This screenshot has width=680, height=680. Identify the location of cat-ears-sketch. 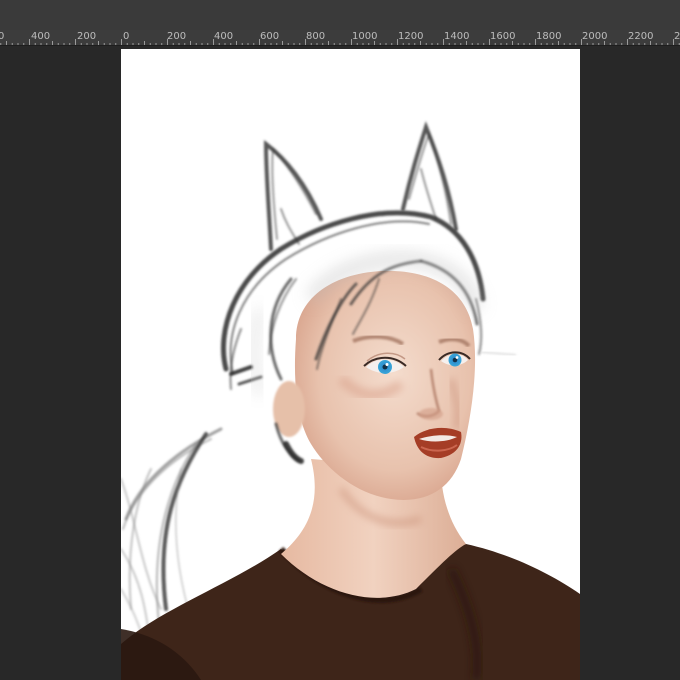
(360, 186).